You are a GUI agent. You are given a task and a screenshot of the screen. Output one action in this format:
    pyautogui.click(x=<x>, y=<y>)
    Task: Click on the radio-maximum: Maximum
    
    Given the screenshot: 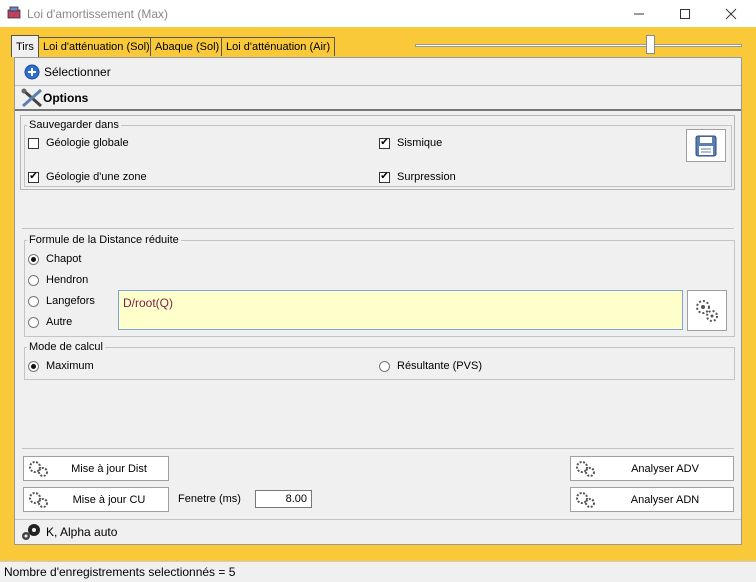 What is the action you would take?
    pyautogui.click(x=61, y=366)
    